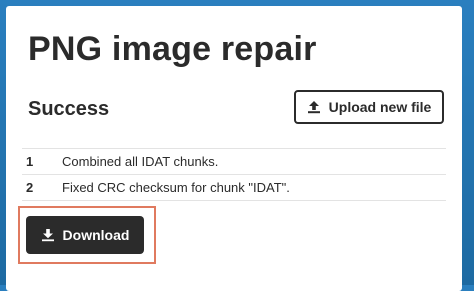 The height and width of the screenshot is (291, 474). Describe the element at coordinates (96, 235) in the screenshot. I see `download-button-label: Download` at that location.